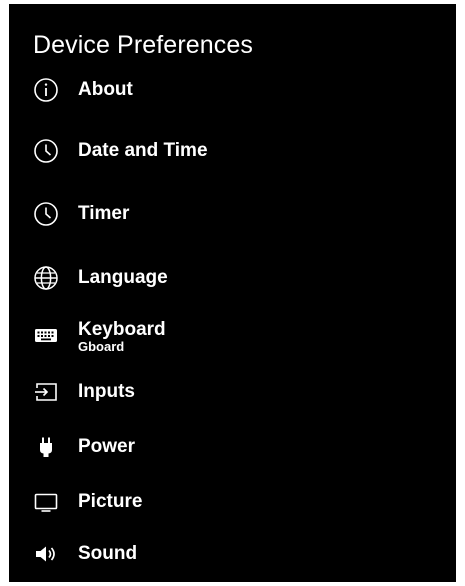 The height and width of the screenshot is (586, 465). What do you see at coordinates (46, 502) in the screenshot?
I see `display-icon` at bounding box center [46, 502].